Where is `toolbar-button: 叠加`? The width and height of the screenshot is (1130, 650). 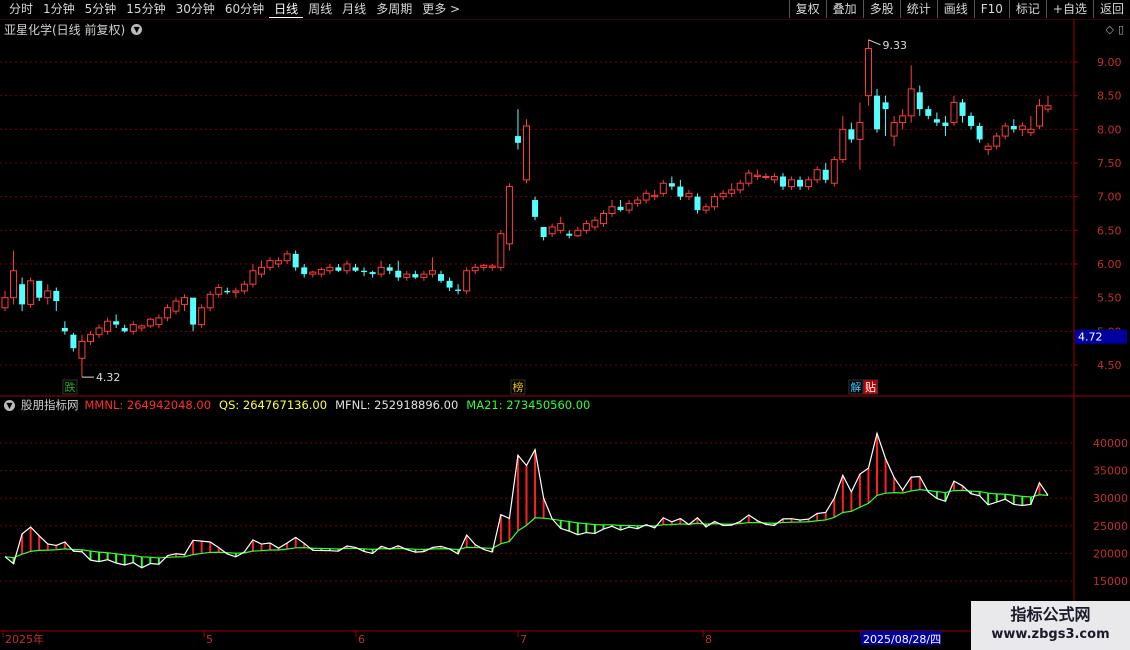
toolbar-button: 叠加 is located at coordinates (844, 9).